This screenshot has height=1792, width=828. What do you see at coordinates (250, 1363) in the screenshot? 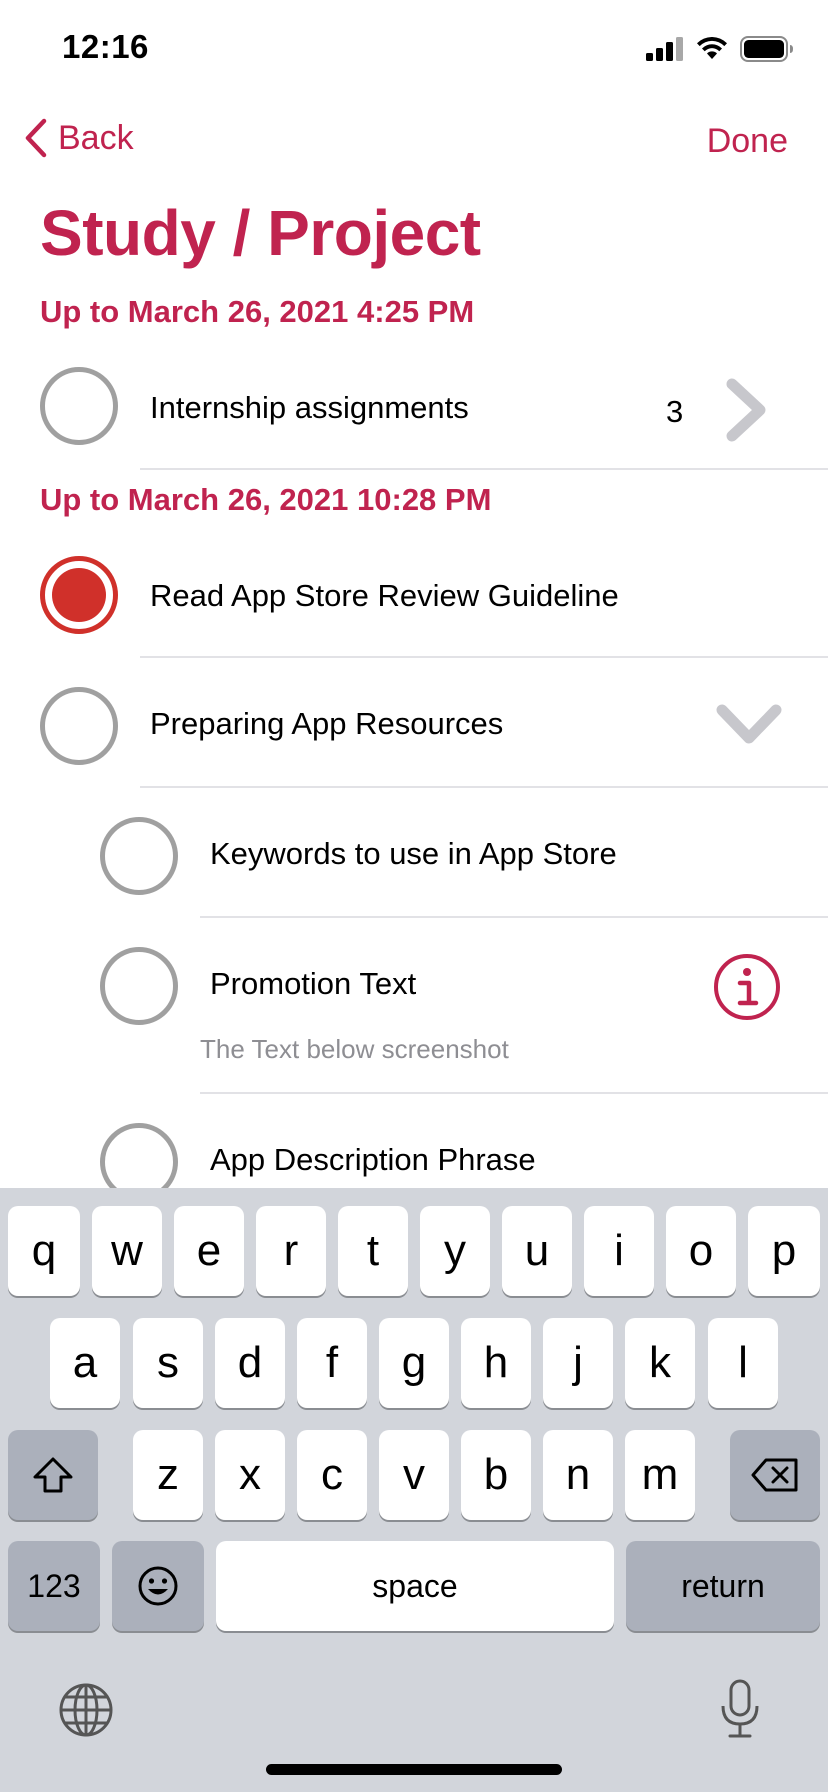
I see `key-d: d` at bounding box center [250, 1363].